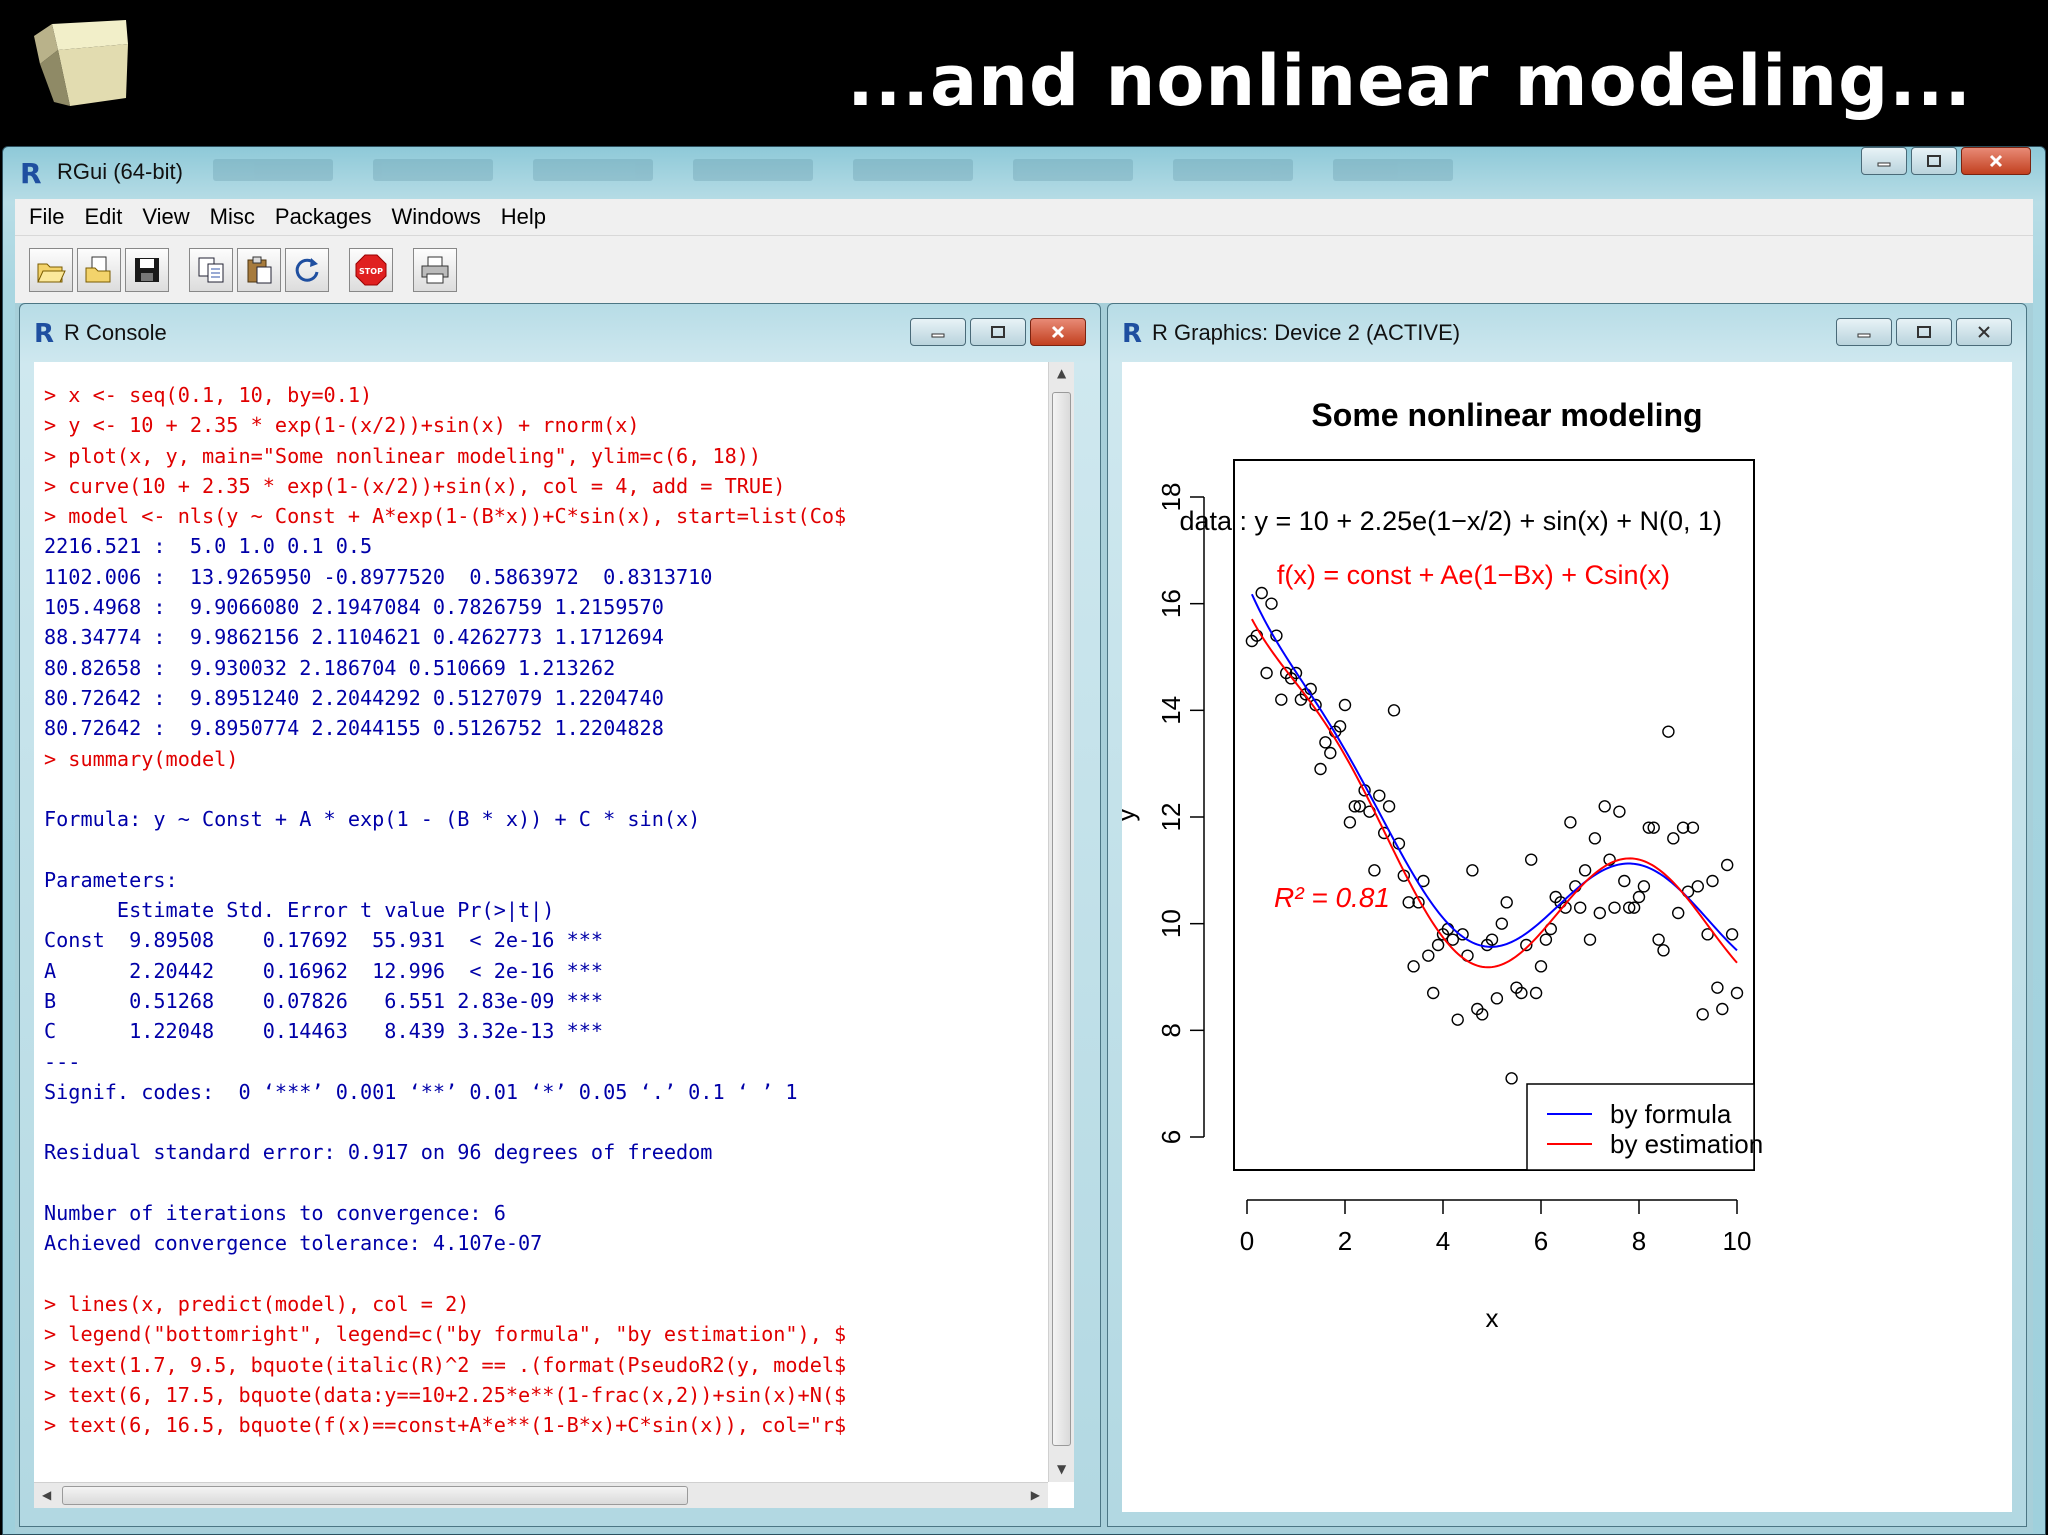  I want to click on chart-title: Some nonlinear modeling, so click(1506, 415).